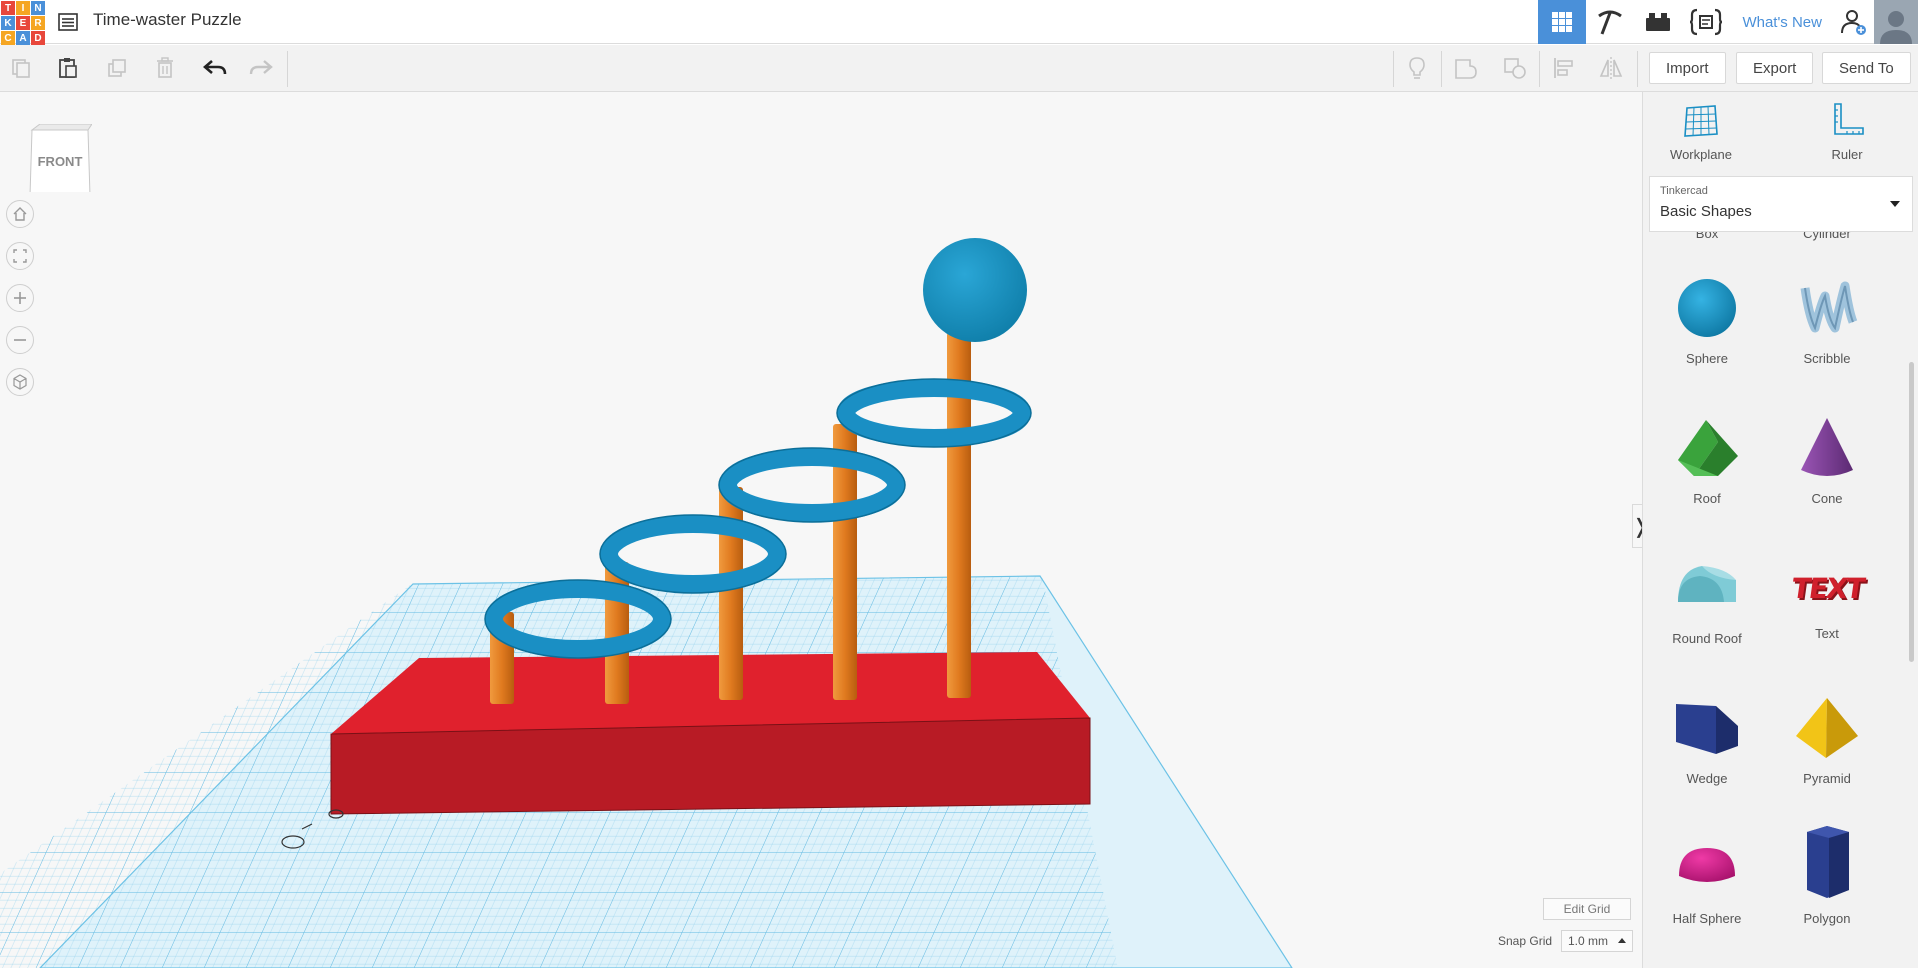 Image resolution: width=1918 pixels, height=968 pixels. I want to click on delete-button, so click(165, 68).